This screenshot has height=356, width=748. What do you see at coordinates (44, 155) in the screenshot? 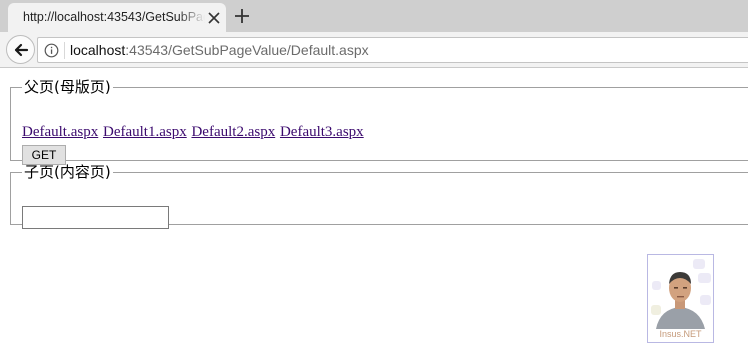
I see `get-button: GET` at bounding box center [44, 155].